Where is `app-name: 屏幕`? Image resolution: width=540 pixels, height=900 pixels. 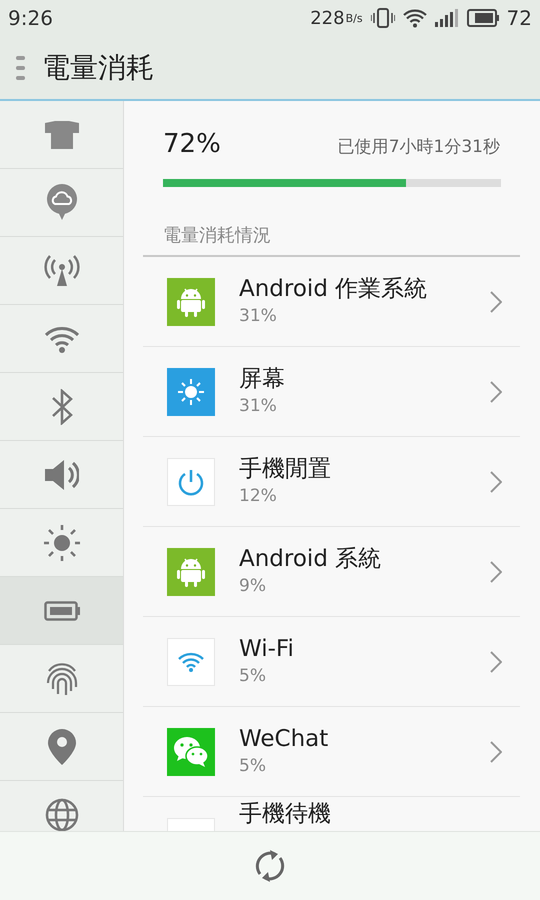
app-name: 屏幕 is located at coordinates (262, 379).